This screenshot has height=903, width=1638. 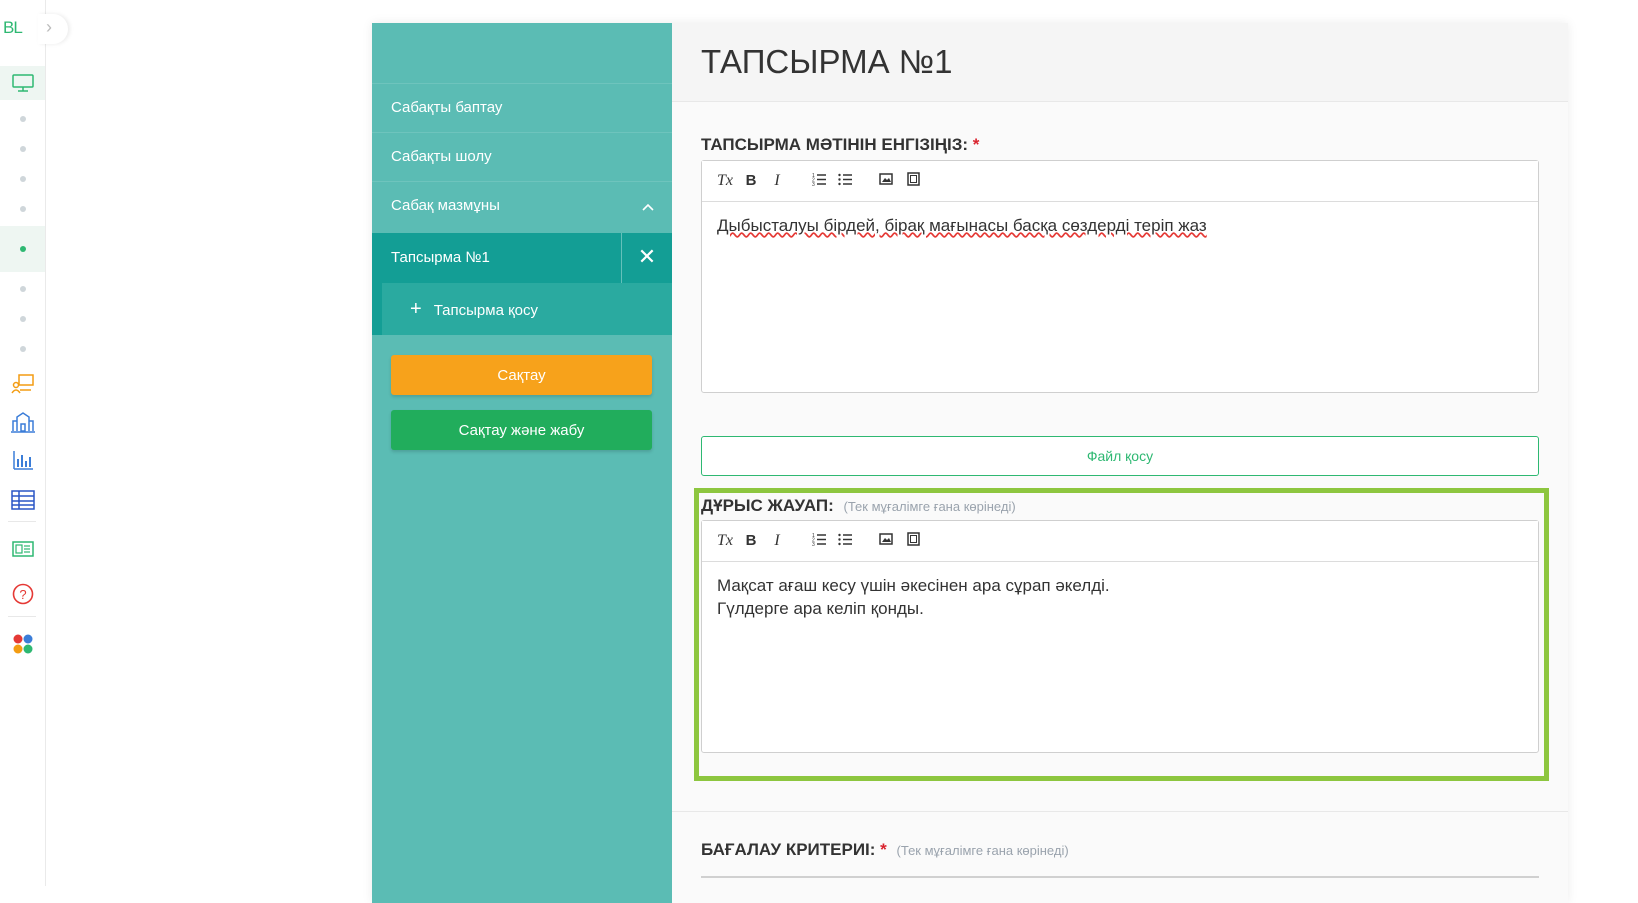 I want to click on save-button: Сақтау, so click(x=521, y=375).